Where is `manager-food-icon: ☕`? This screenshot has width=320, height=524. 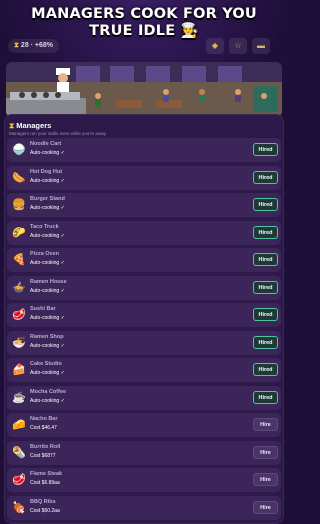 manager-food-icon: ☕ is located at coordinates (19, 397).